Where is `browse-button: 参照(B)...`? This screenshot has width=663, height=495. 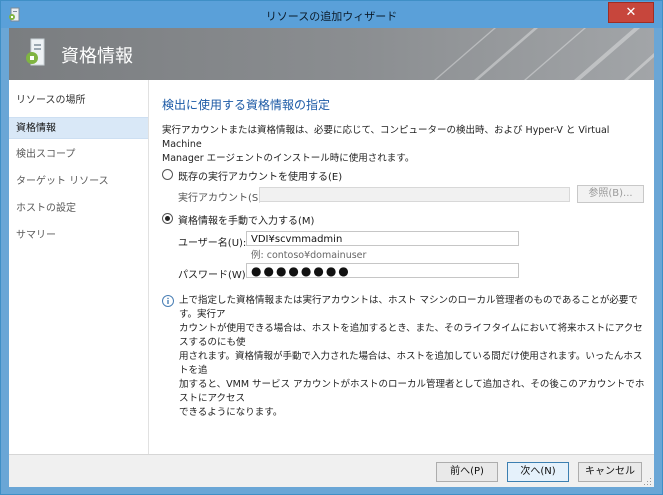 browse-button: 参照(B)... is located at coordinates (610, 194).